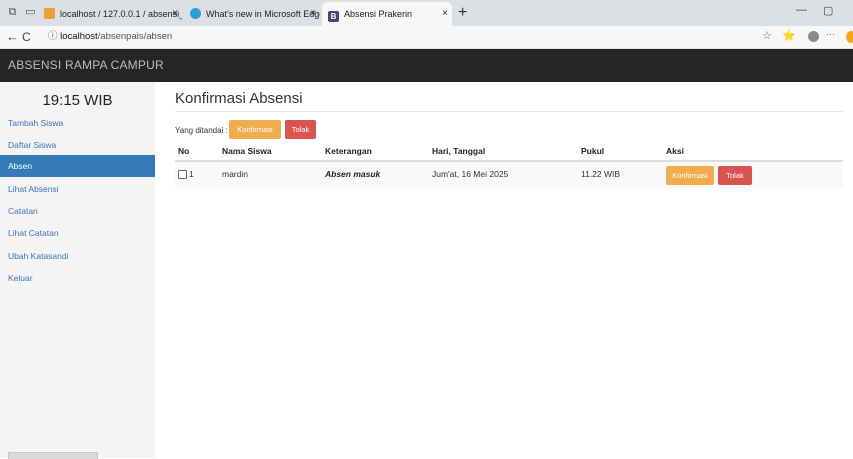 Image resolution: width=853 pixels, height=459 pixels. Describe the element at coordinates (239, 98) in the screenshot. I see `page-title: Konfirmasi Absensi` at that location.